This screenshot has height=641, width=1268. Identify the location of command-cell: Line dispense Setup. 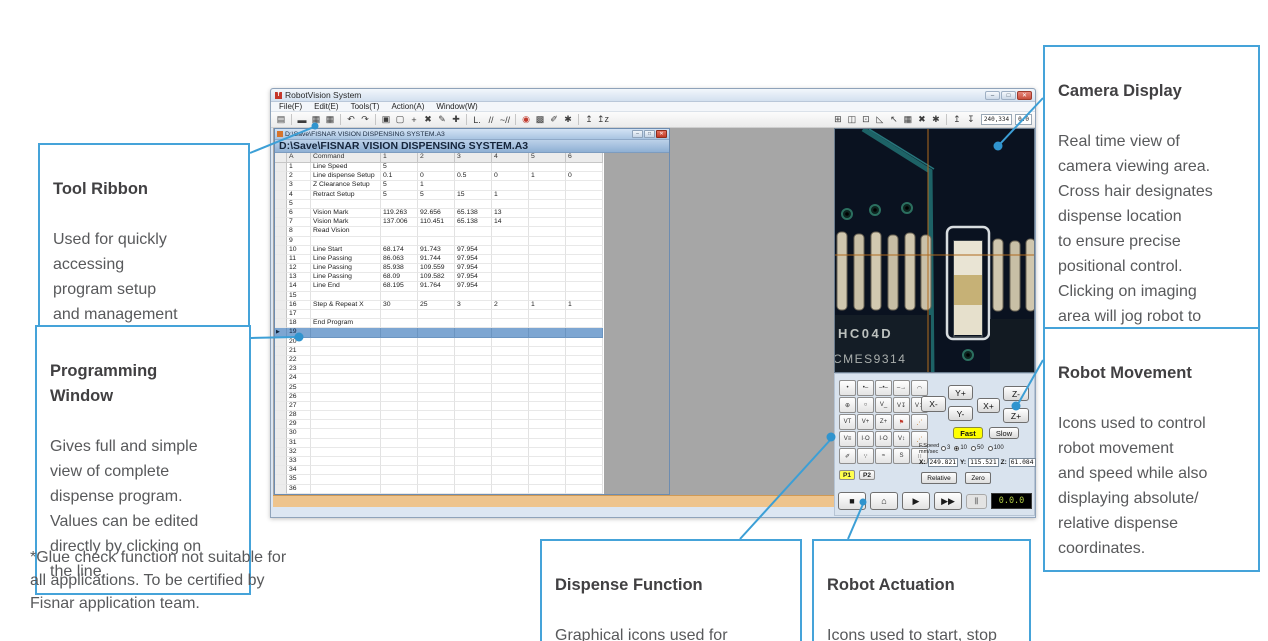
(346, 177).